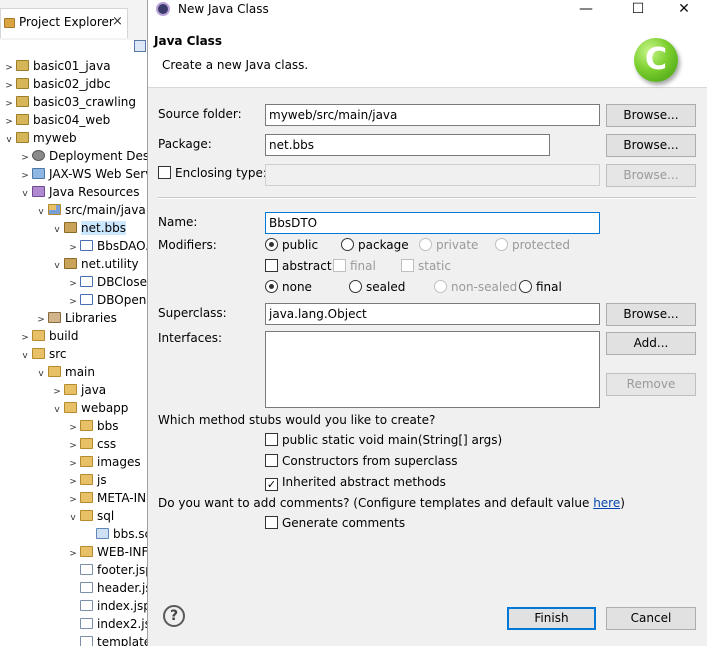  What do you see at coordinates (288, 288) in the screenshot?
I see `sealing-none-radio: none` at bounding box center [288, 288].